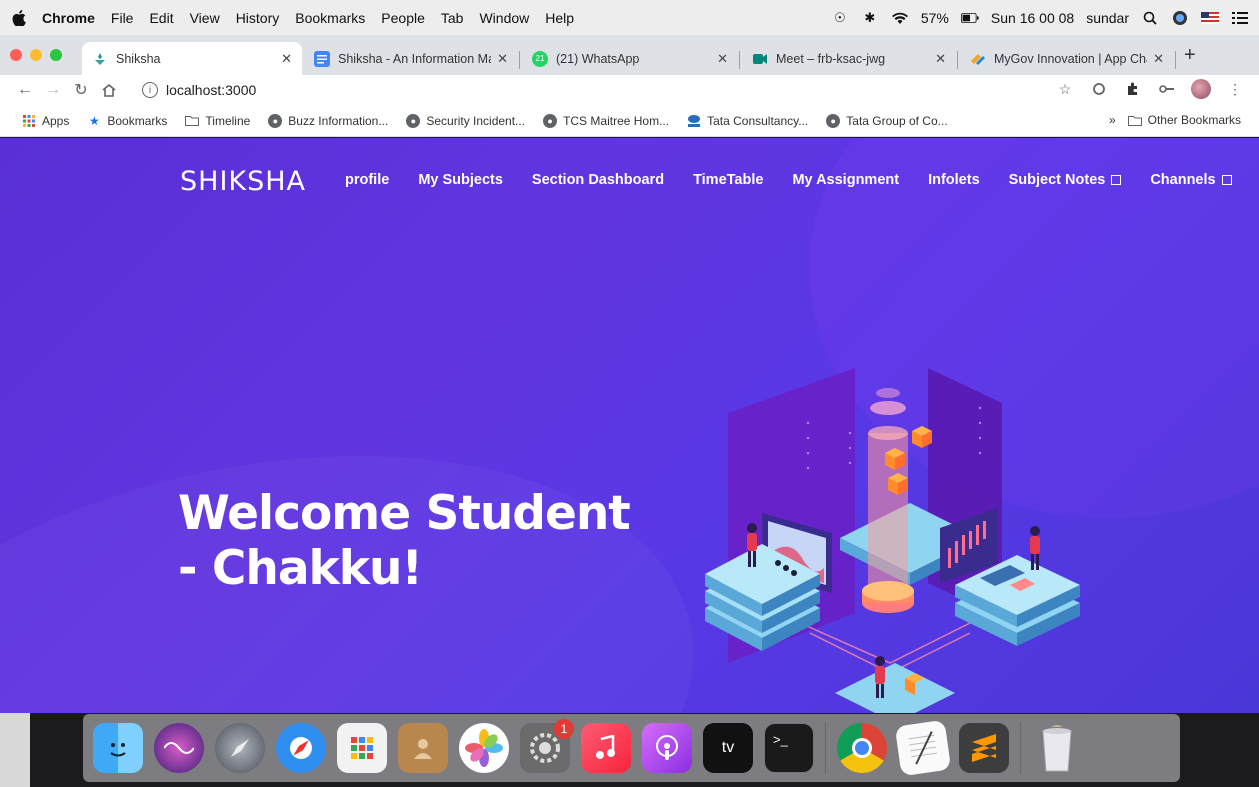 Image resolution: width=1259 pixels, height=787 pixels. Describe the element at coordinates (1065, 180) in the screenshot. I see `nav-subject-notes: Subject Notes` at that location.